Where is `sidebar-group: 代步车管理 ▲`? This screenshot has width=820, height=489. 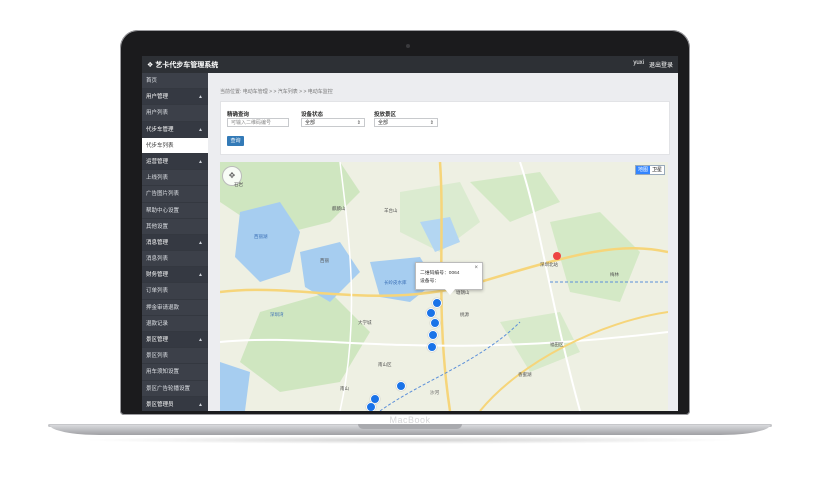 sidebar-group: 代步车管理 ▲ is located at coordinates (175, 129).